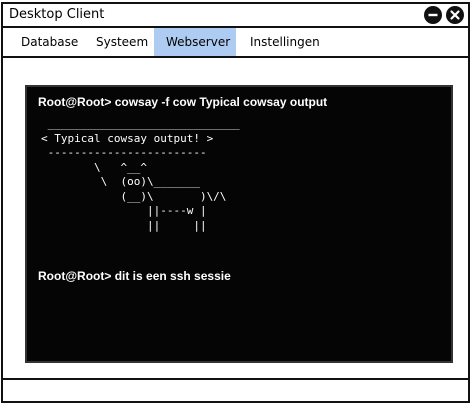 The width and height of the screenshot is (474, 406). Describe the element at coordinates (122, 42) in the screenshot. I see `tab-systeem: Systeem` at that location.